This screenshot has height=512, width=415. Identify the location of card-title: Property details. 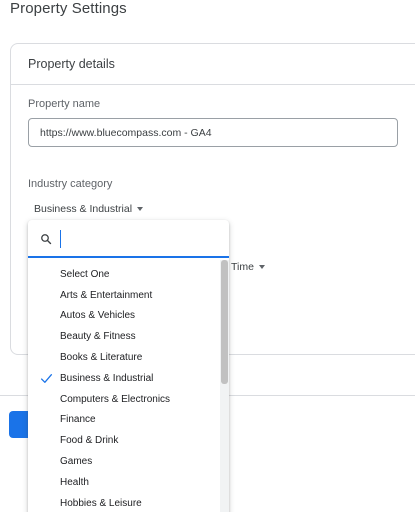
(71, 64).